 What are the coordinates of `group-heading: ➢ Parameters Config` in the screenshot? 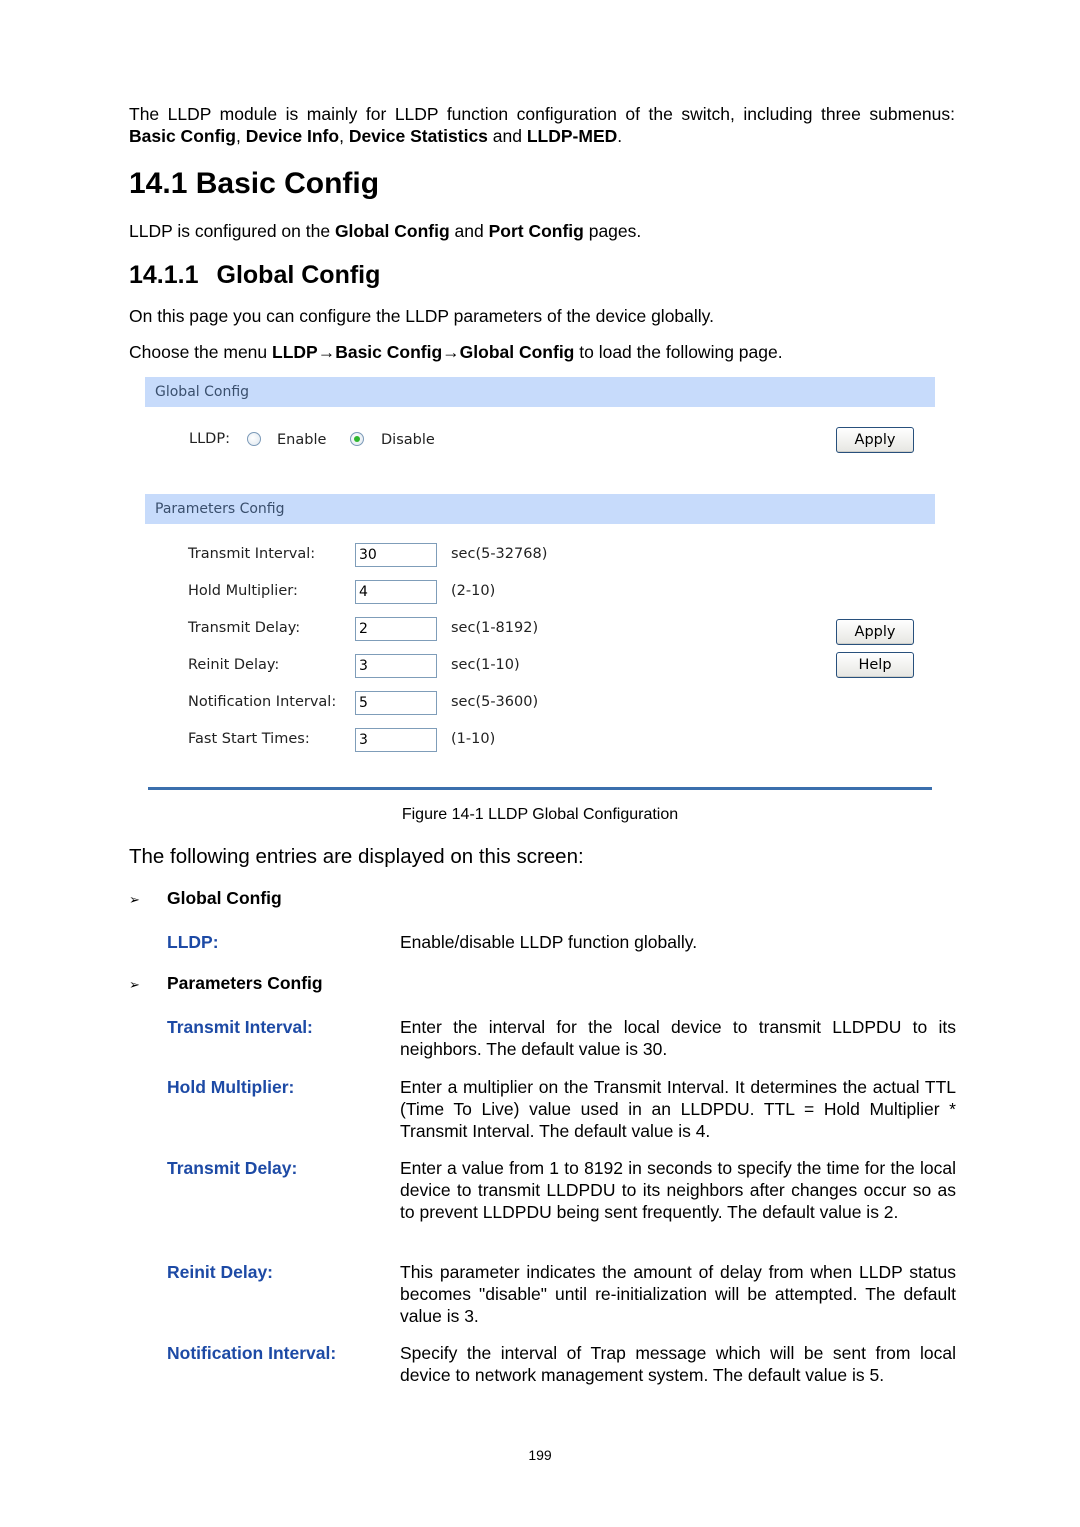 It's located at (226, 984).